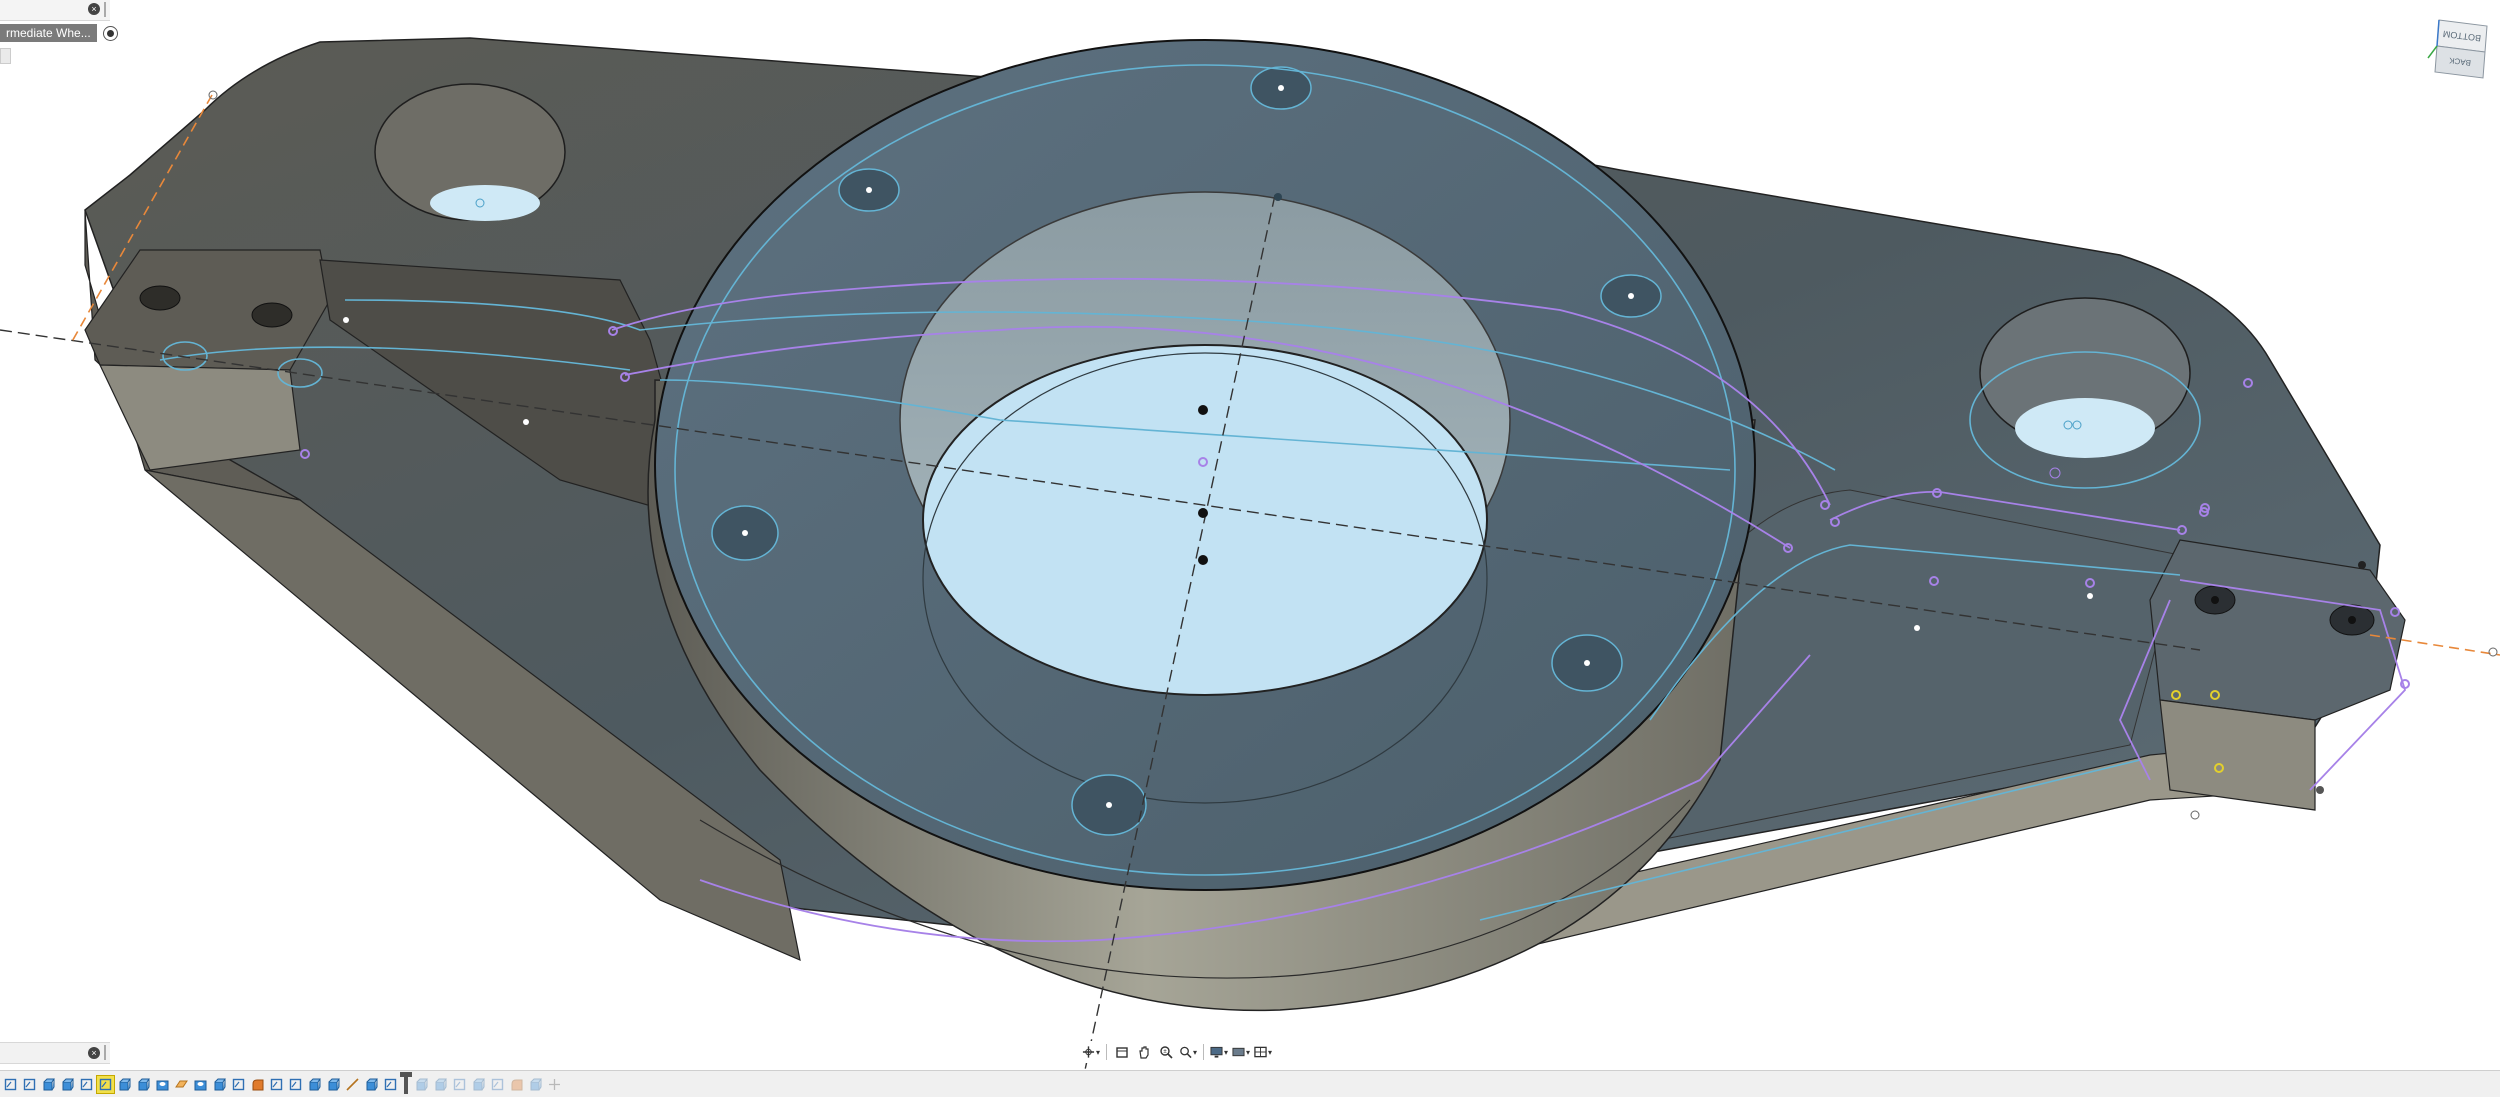 The width and height of the screenshot is (2500, 1097). What do you see at coordinates (1250, 1083) in the screenshot?
I see `design-timeline` at bounding box center [1250, 1083].